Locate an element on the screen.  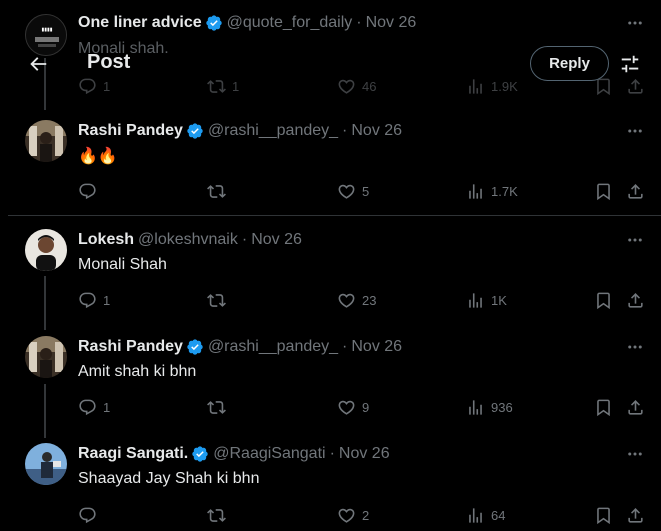
post-header: Post Reply is located at coordinates (330, 64).